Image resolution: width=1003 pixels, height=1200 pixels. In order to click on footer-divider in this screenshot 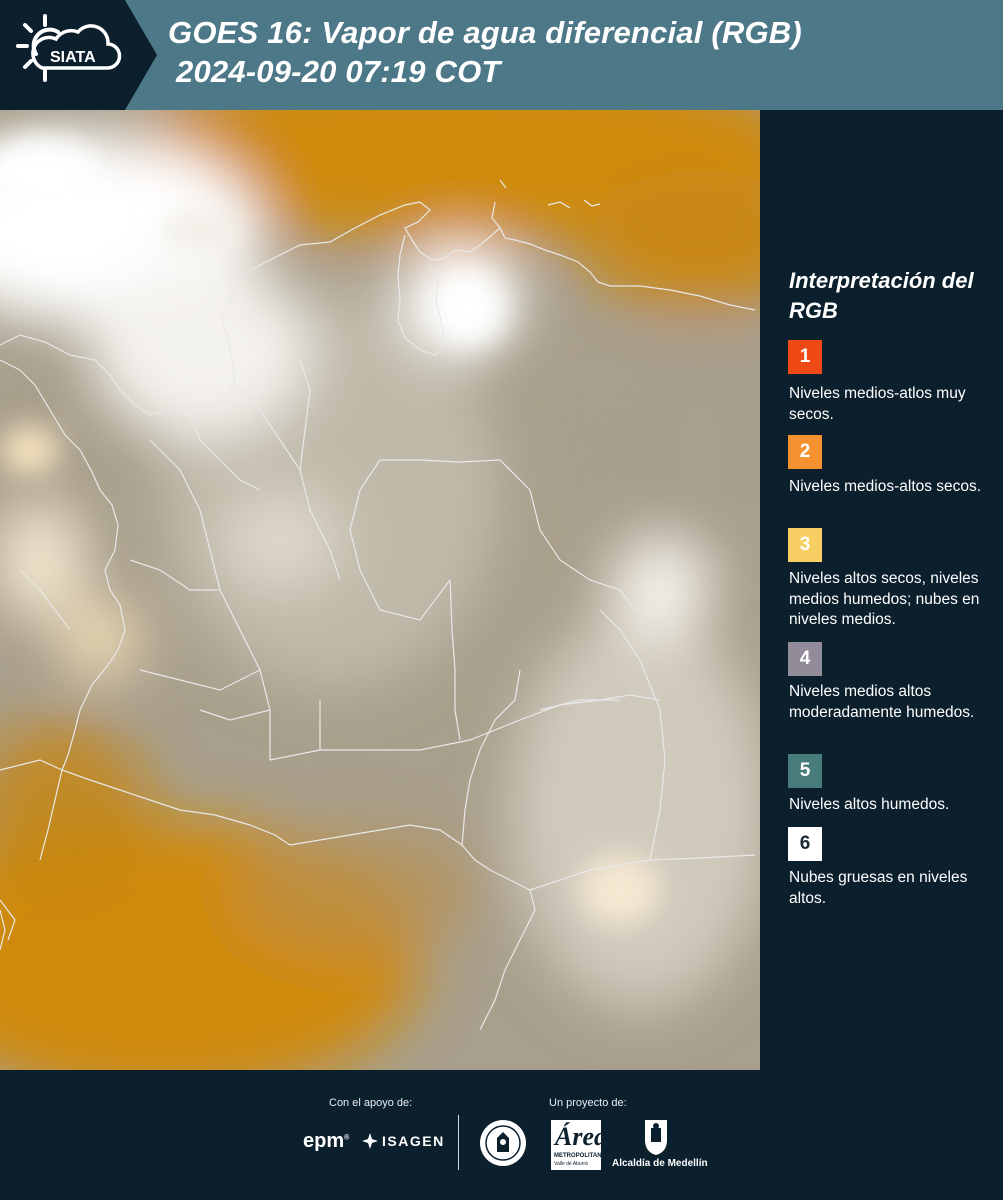, I will do `click(458, 1142)`.